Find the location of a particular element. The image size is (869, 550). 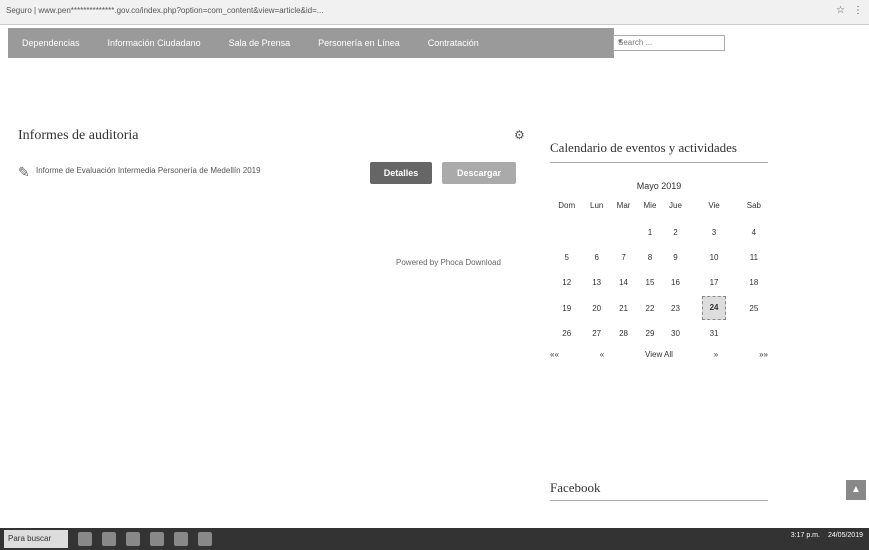

calendar-day: 9 is located at coordinates (676, 257).